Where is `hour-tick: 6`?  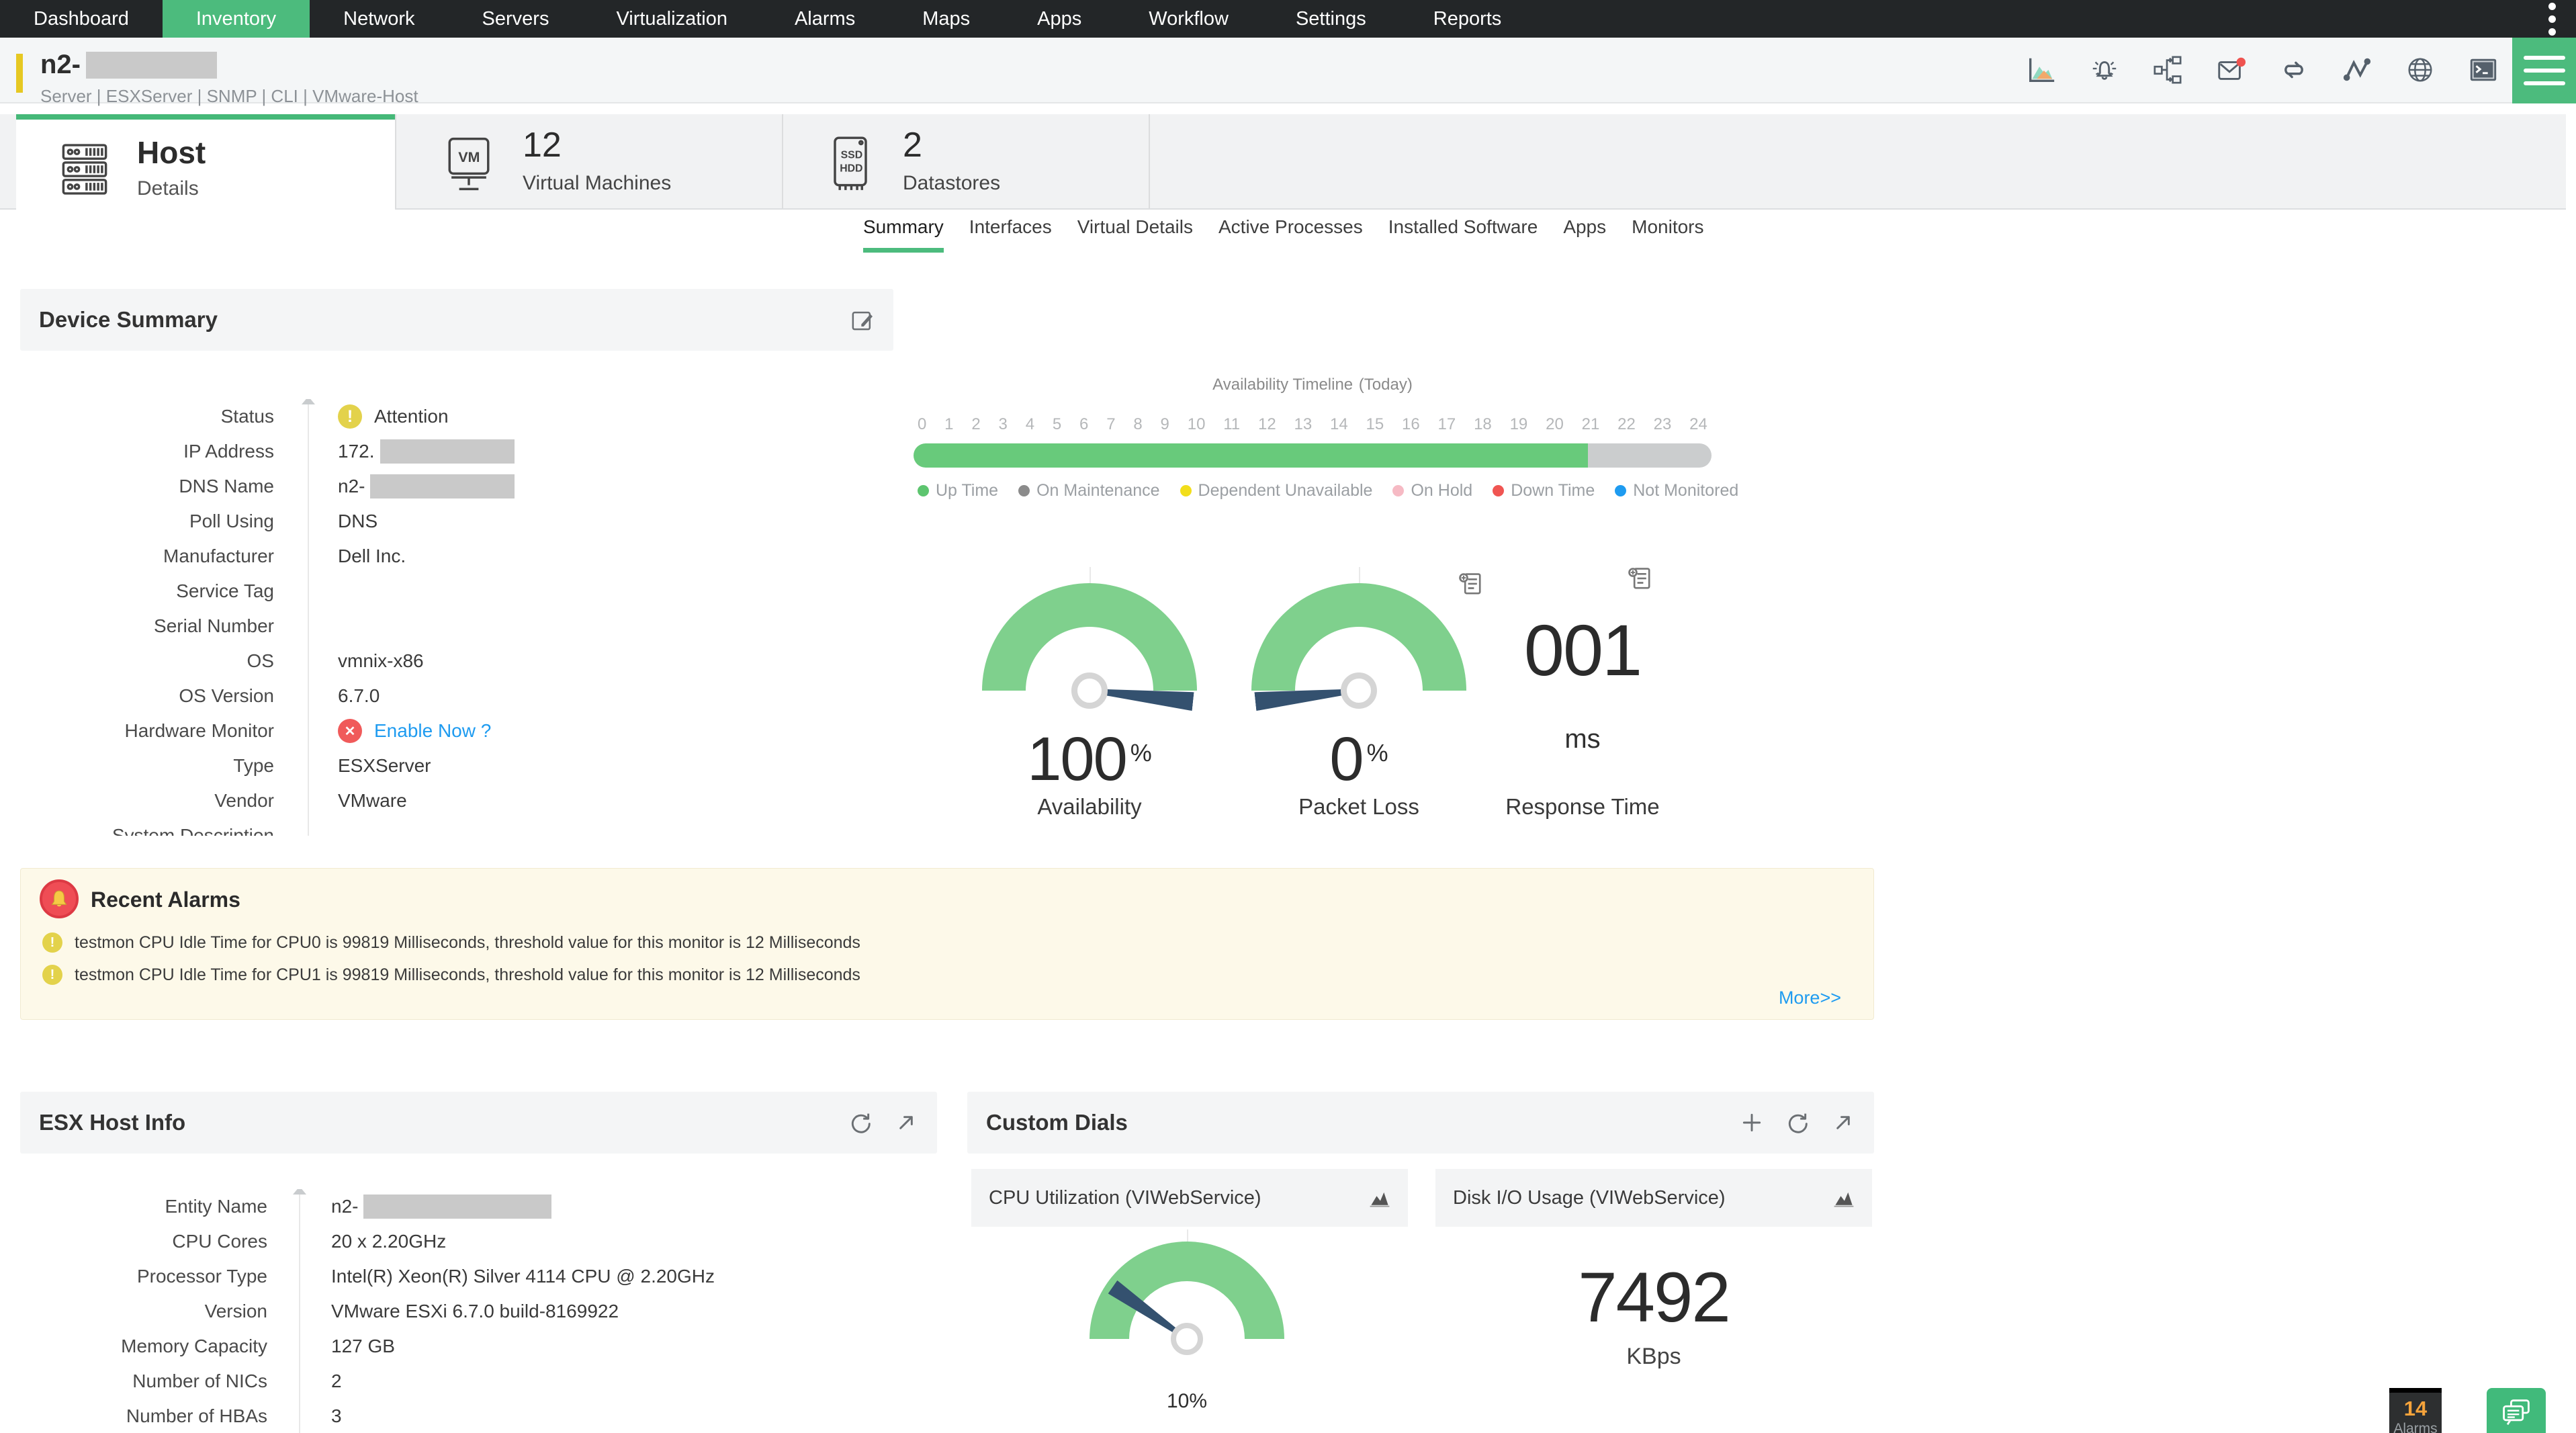 hour-tick: 6 is located at coordinates (1084, 424).